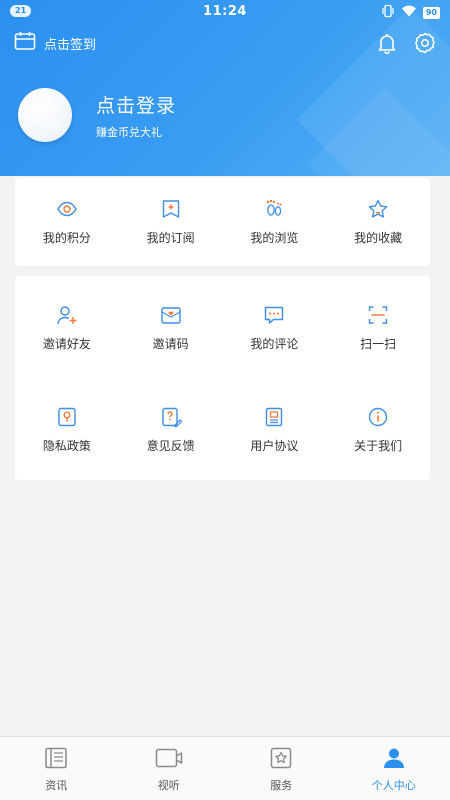  Describe the element at coordinates (378, 238) in the screenshot. I see `my-favorites-label: 我的收藏` at that location.